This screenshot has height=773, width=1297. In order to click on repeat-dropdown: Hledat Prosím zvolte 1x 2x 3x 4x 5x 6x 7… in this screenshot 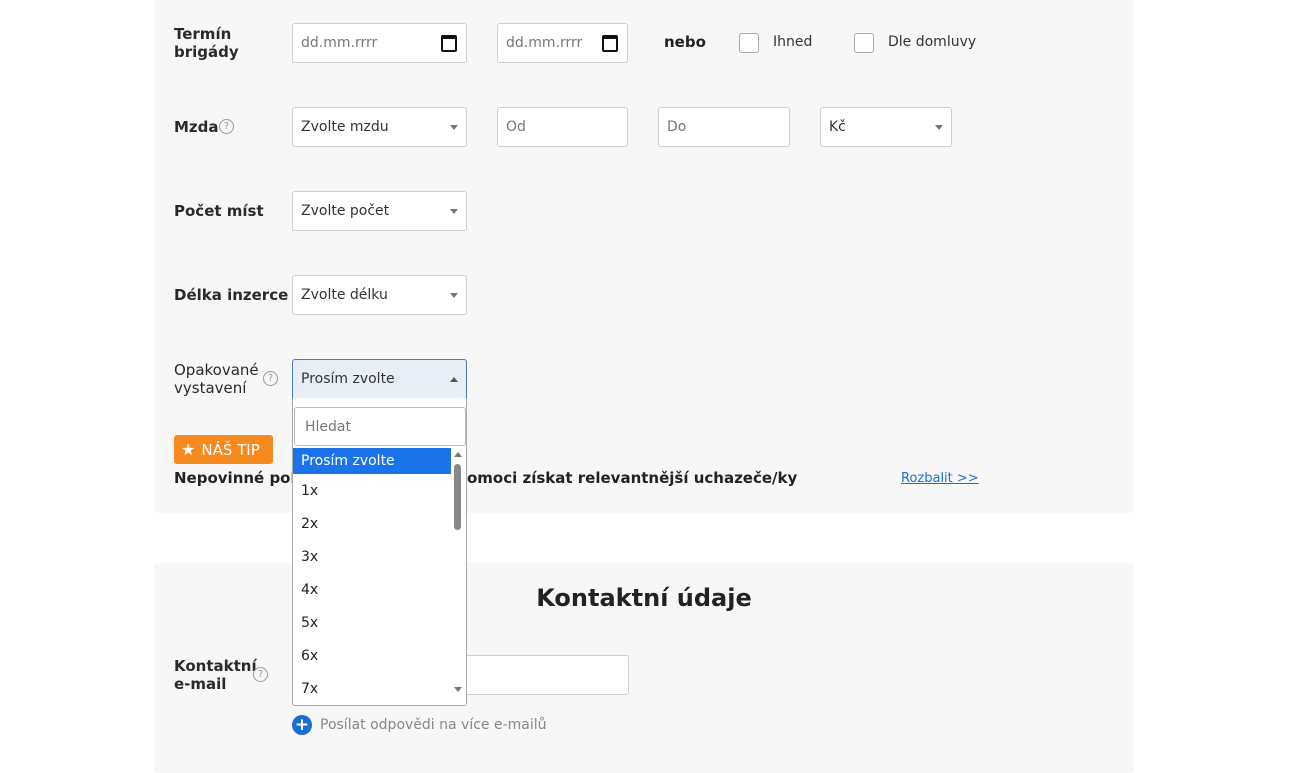, I will do `click(379, 552)`.